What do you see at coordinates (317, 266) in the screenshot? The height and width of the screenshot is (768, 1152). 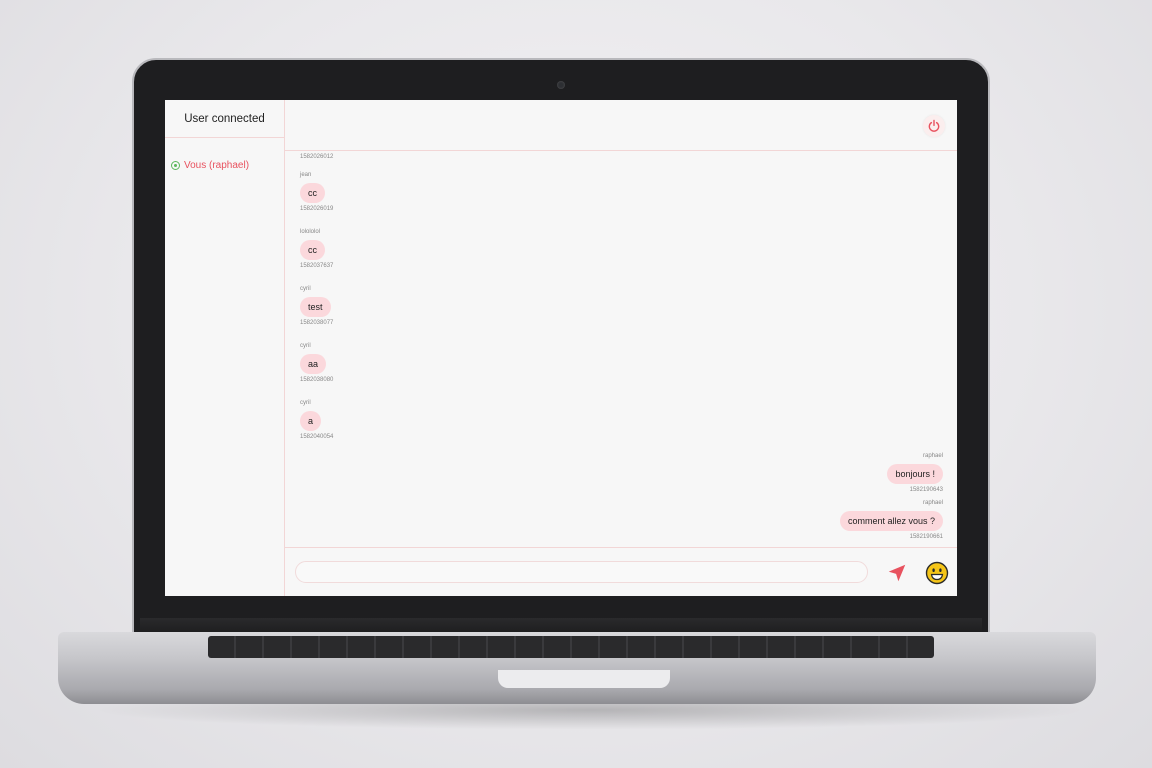 I see `message-timestamp: 1582037637` at bounding box center [317, 266].